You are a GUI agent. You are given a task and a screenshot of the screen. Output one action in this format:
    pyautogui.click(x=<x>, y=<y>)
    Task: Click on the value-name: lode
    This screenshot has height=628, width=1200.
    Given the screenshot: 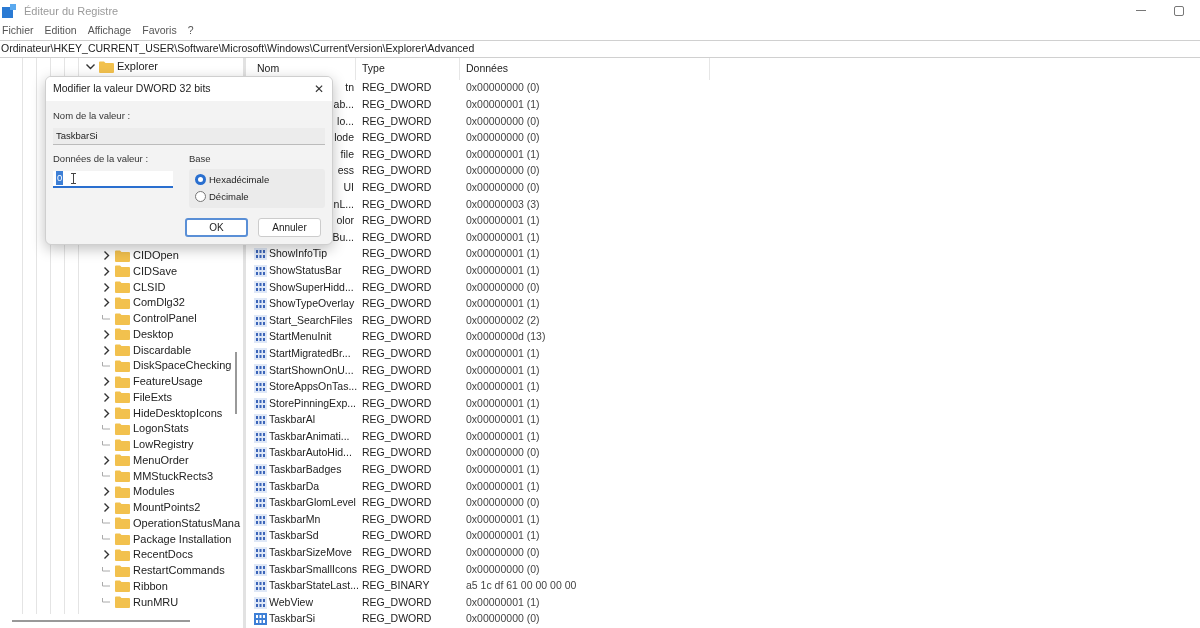 What is the action you would take?
    pyautogui.click(x=345, y=138)
    